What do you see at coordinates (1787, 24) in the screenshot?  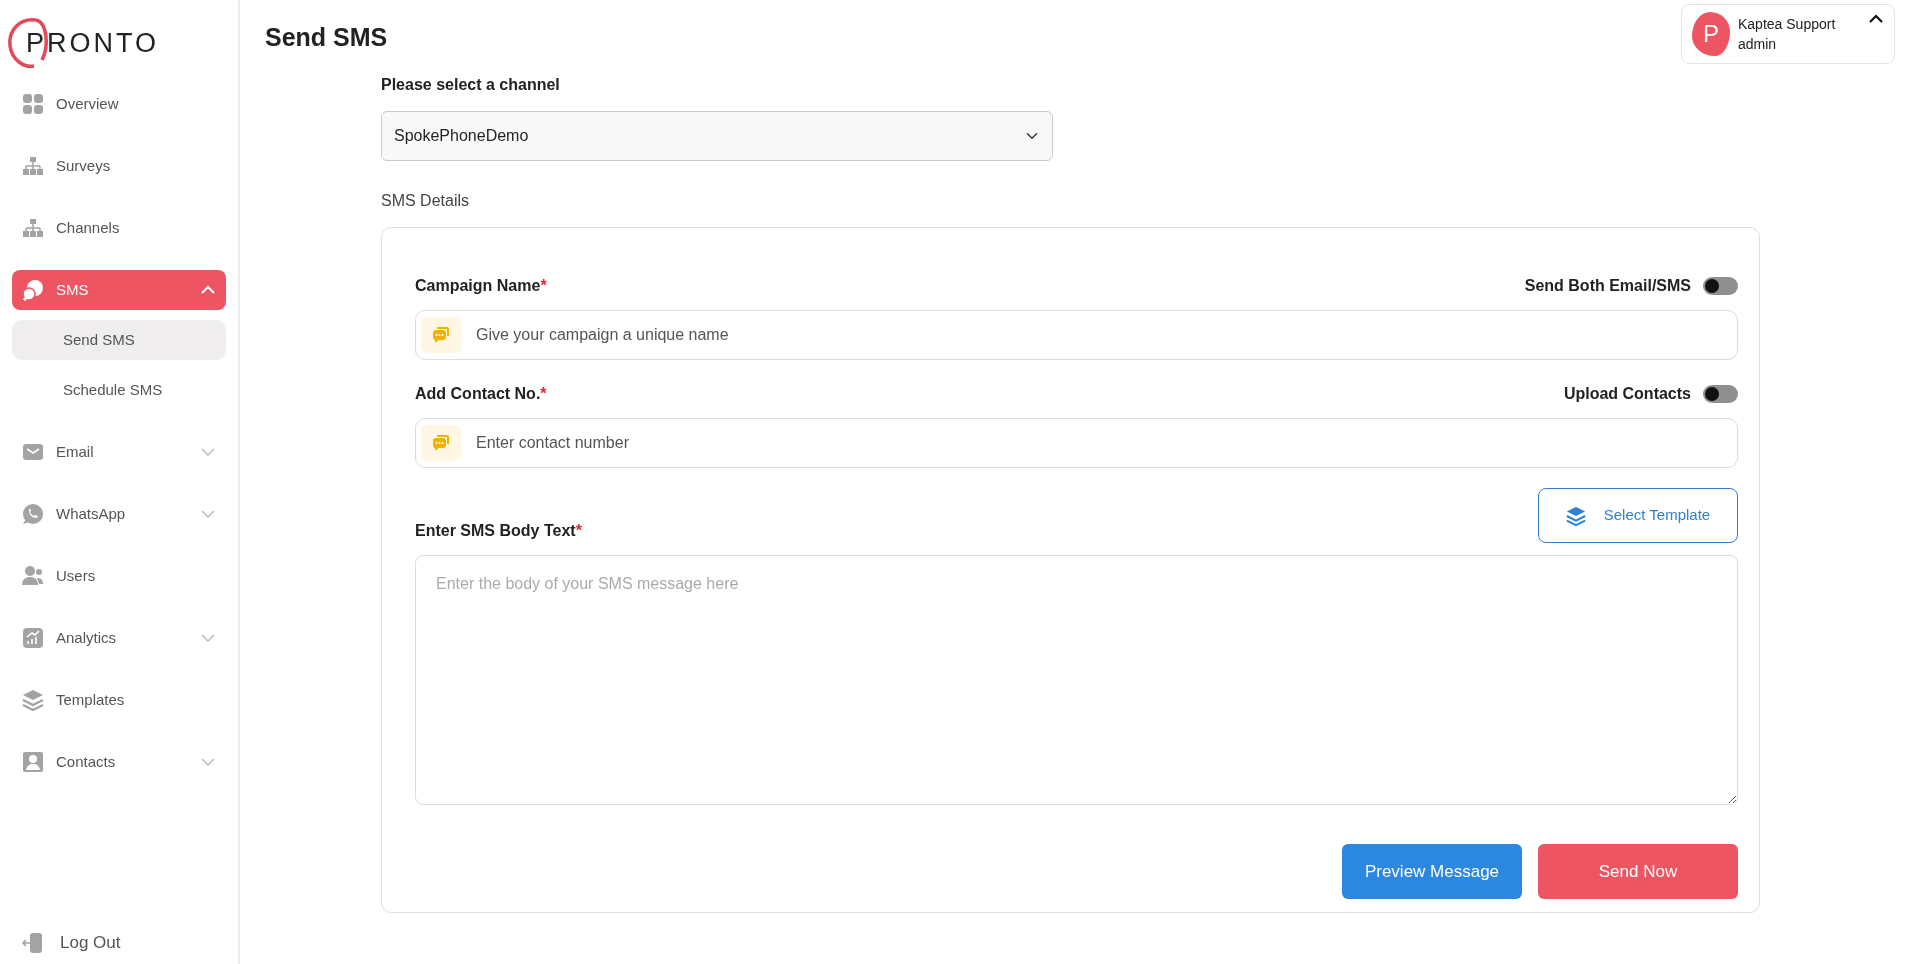 I see `user-name: Kaptea Support` at bounding box center [1787, 24].